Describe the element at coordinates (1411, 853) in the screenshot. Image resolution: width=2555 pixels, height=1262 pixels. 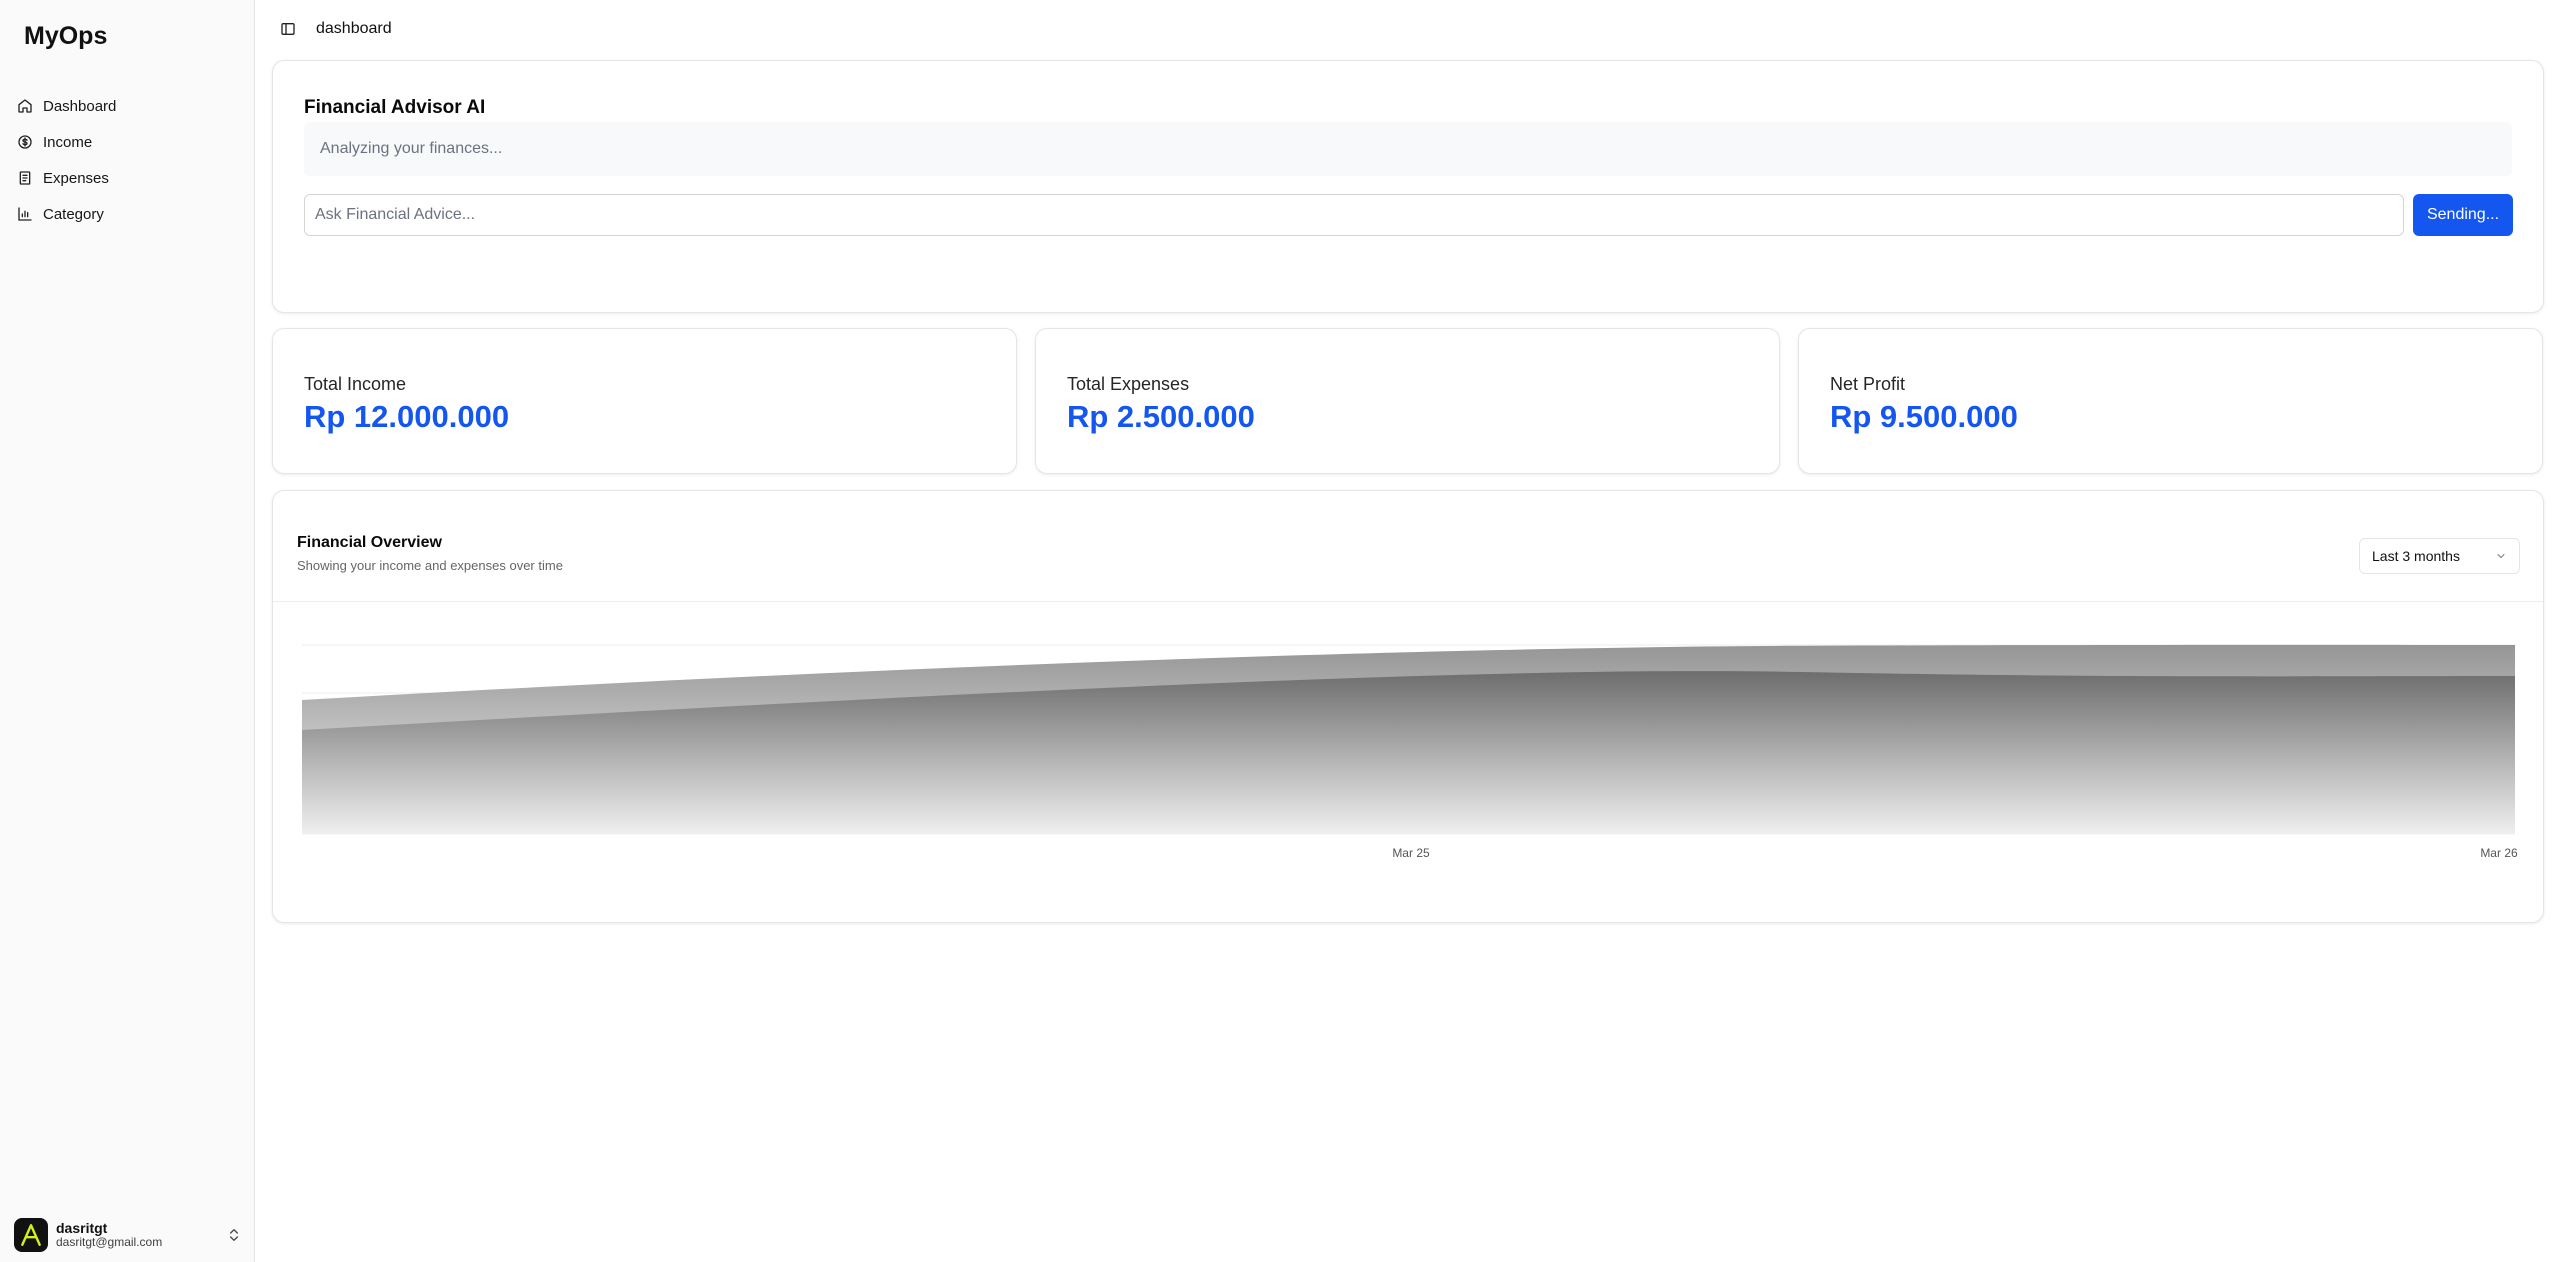
I see `x-tick-label: Mar 25` at that location.